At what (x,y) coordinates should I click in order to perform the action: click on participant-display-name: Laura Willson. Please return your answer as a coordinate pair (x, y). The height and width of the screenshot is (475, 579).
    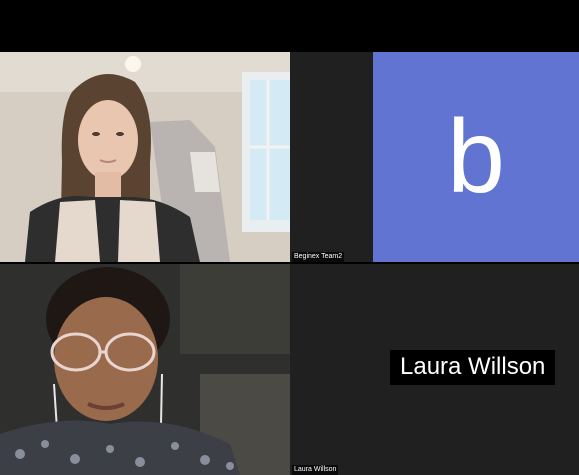
    Looking at the image, I should click on (473, 367).